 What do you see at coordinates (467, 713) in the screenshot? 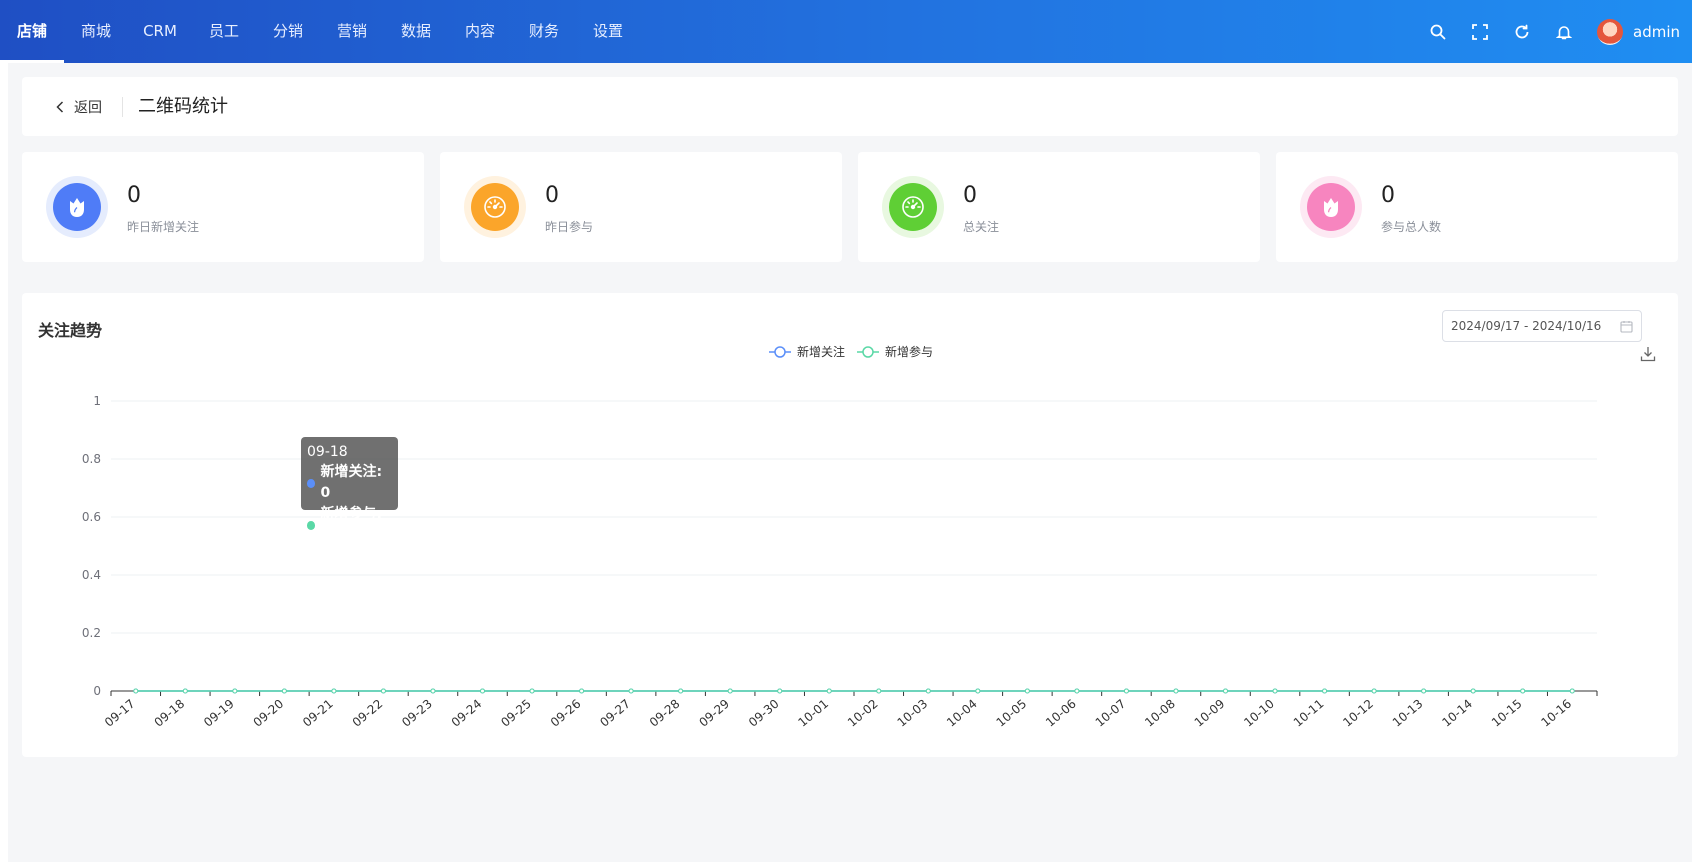
I see `x-tick-label: 09-24` at bounding box center [467, 713].